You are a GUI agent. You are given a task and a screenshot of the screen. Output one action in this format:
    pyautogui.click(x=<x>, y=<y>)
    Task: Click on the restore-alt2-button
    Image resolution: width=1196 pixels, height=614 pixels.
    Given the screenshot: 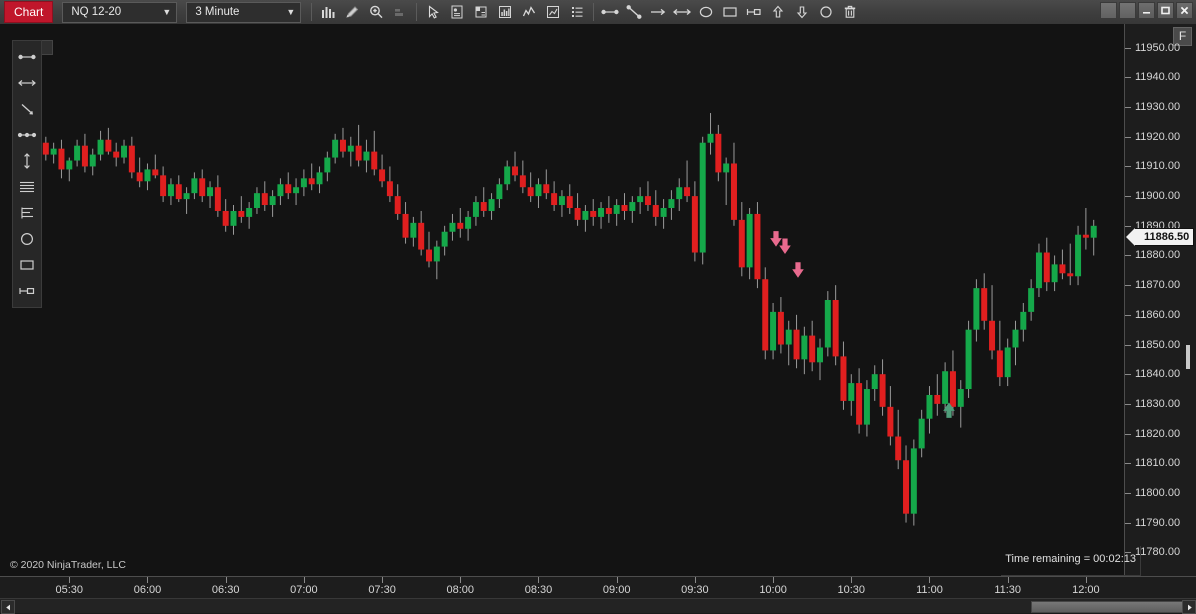 What is the action you would take?
    pyautogui.click(x=1127, y=10)
    